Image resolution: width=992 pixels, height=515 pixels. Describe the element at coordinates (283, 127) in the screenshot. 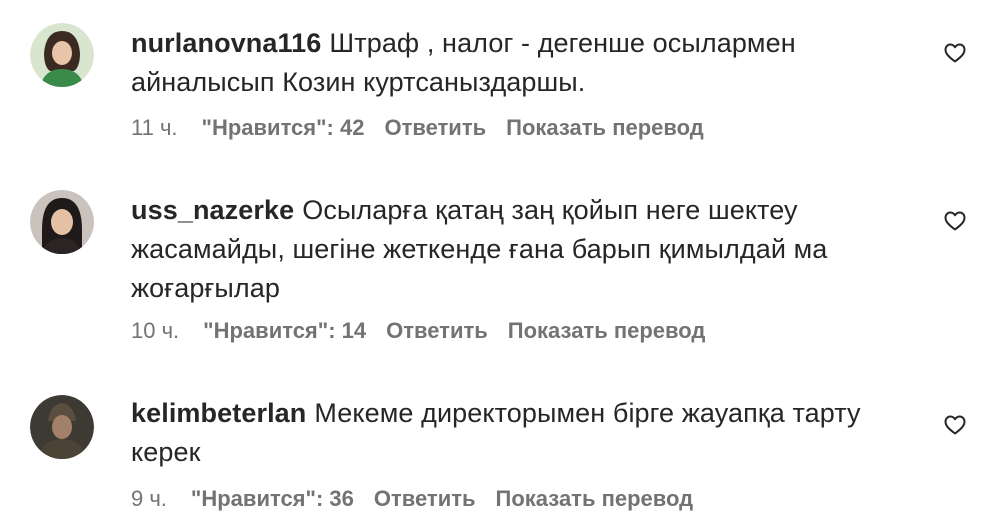

I see `likes-count: "Нравится": 42` at that location.